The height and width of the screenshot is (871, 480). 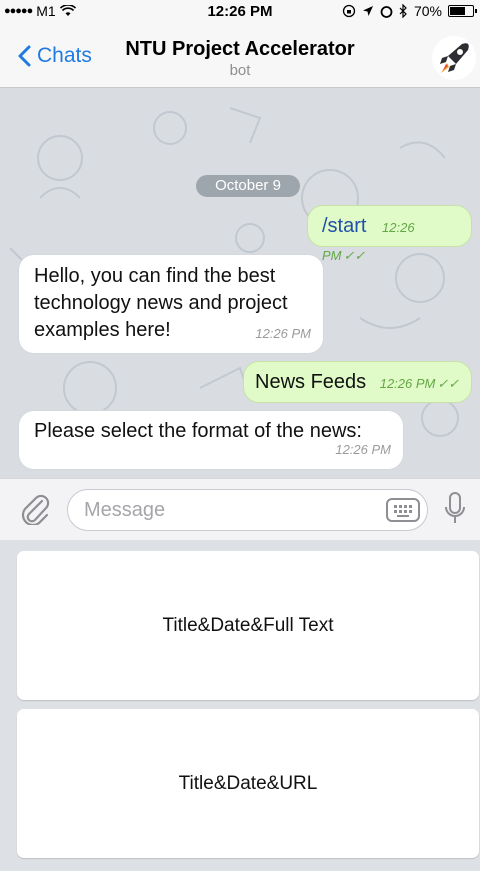 I want to click on chat-title-block: NTU Project Accelerator bot, so click(x=240, y=58).